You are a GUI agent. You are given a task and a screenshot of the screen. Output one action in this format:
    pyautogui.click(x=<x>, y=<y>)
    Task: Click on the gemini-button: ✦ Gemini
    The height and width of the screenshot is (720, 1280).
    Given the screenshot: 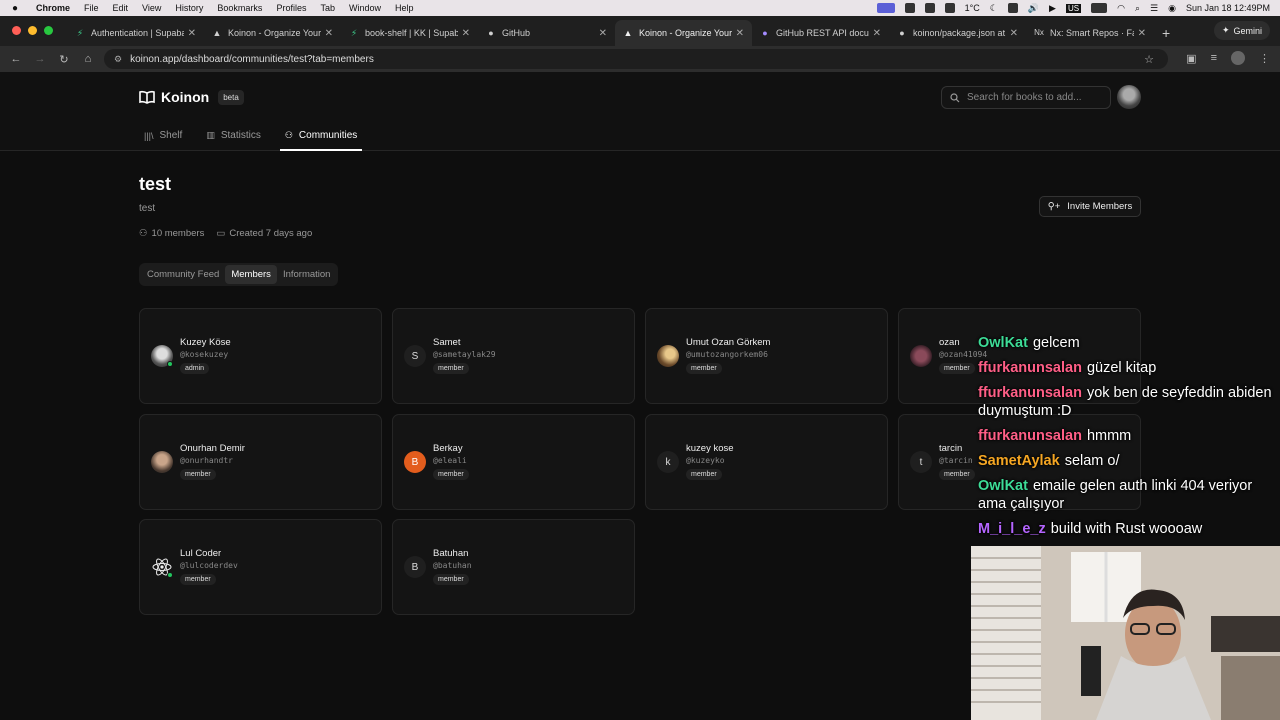 What is the action you would take?
    pyautogui.click(x=1241, y=30)
    